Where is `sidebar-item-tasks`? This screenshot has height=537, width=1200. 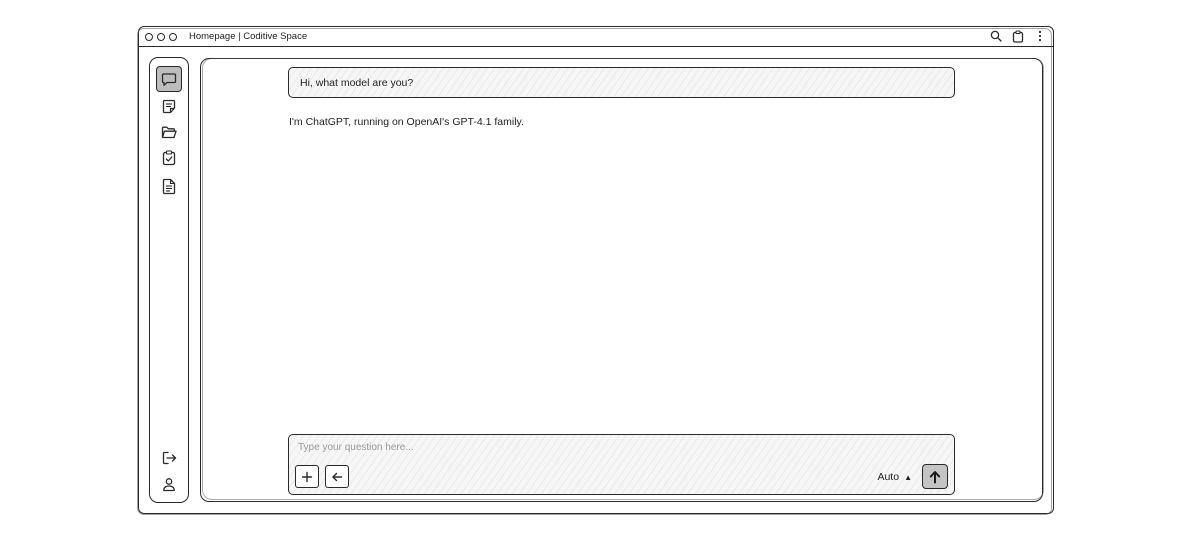 sidebar-item-tasks is located at coordinates (169, 158).